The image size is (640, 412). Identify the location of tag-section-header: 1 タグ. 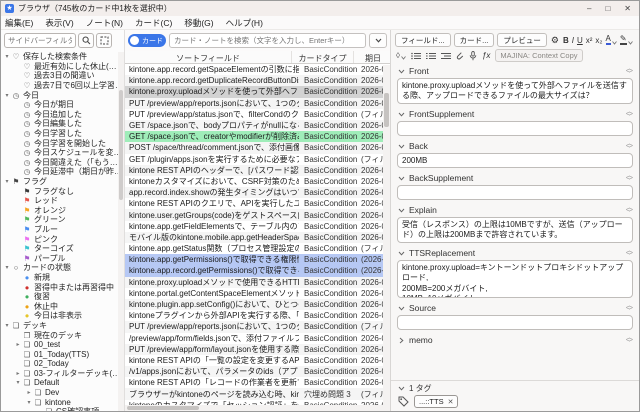
(515, 387).